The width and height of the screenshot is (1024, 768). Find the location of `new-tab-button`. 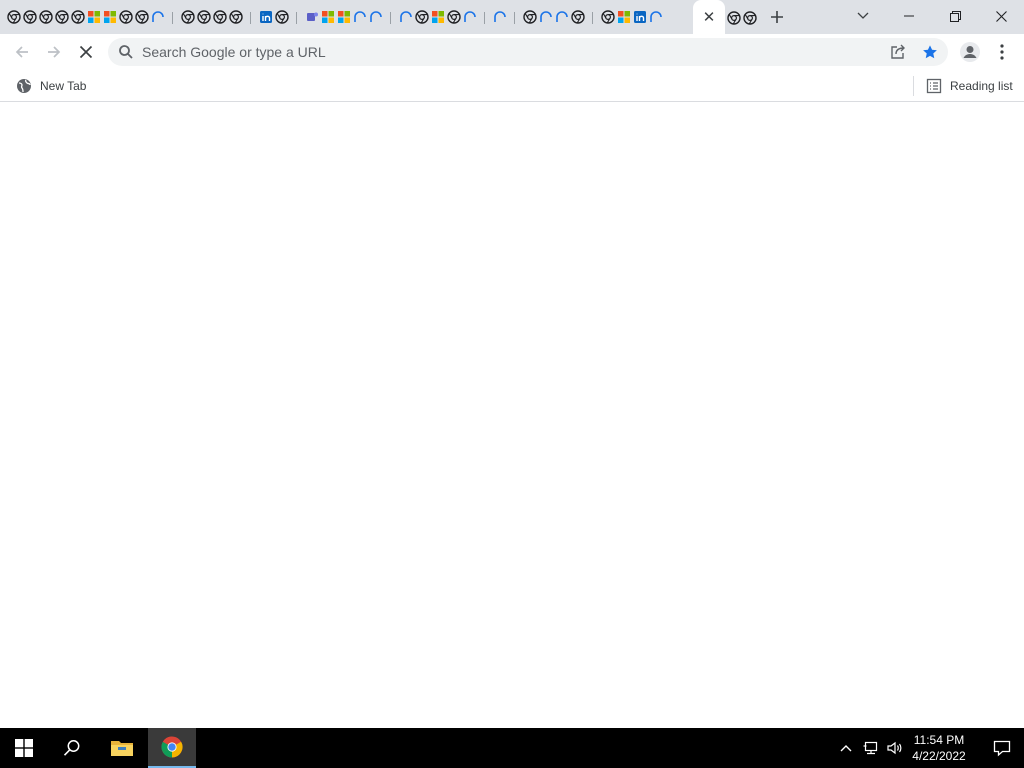

new-tab-button is located at coordinates (777, 17).